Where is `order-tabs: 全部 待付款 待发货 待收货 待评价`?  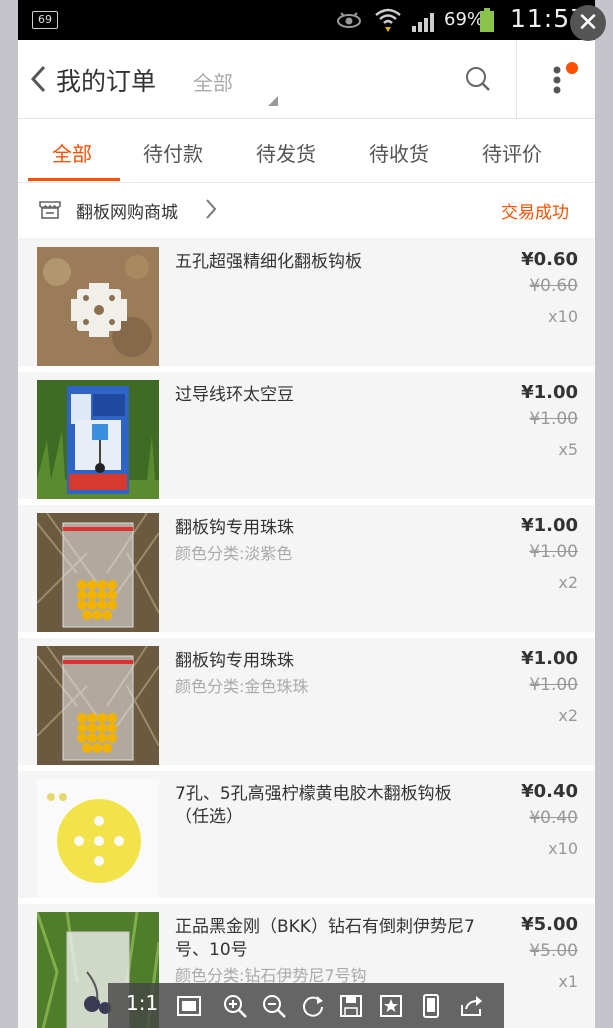
order-tabs: 全部 待付款 待发货 待收货 待评价 is located at coordinates (306, 151).